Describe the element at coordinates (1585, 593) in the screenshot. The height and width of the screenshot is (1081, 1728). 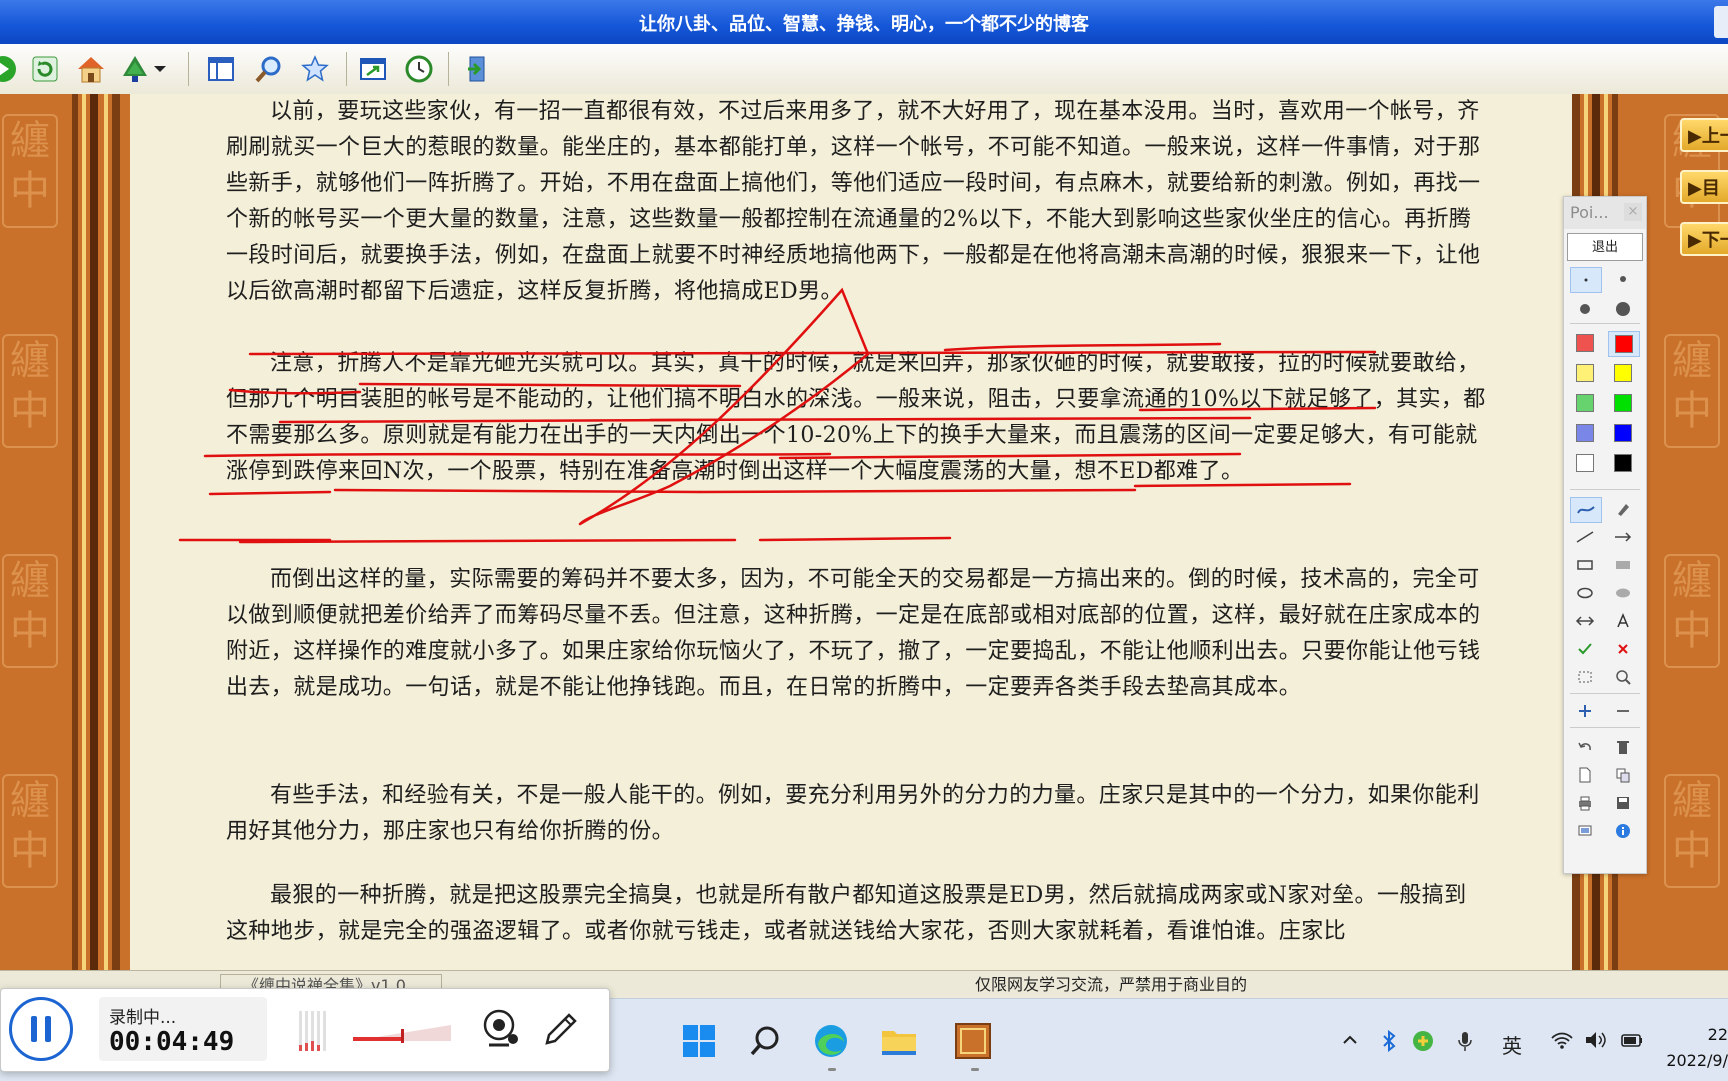
I see `ellipse-tool-icon` at that location.